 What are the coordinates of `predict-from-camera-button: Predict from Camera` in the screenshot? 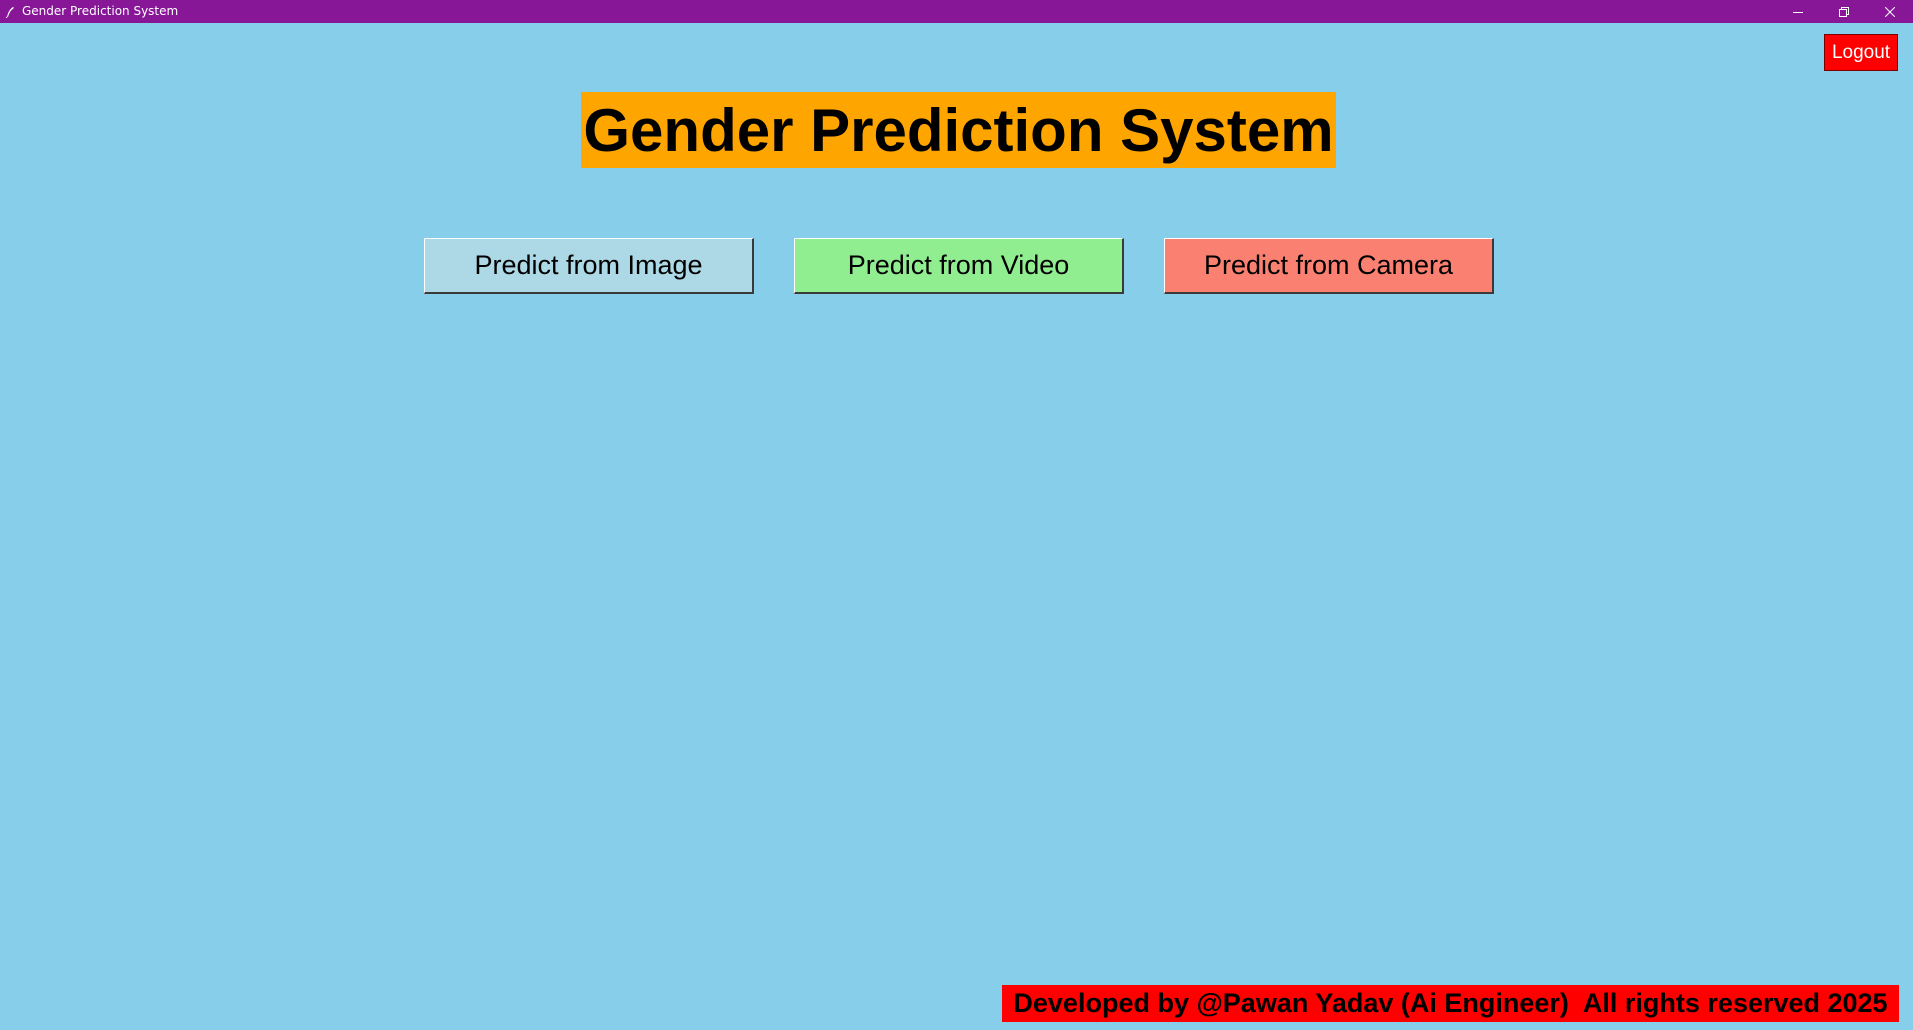 It's located at (1329, 266).